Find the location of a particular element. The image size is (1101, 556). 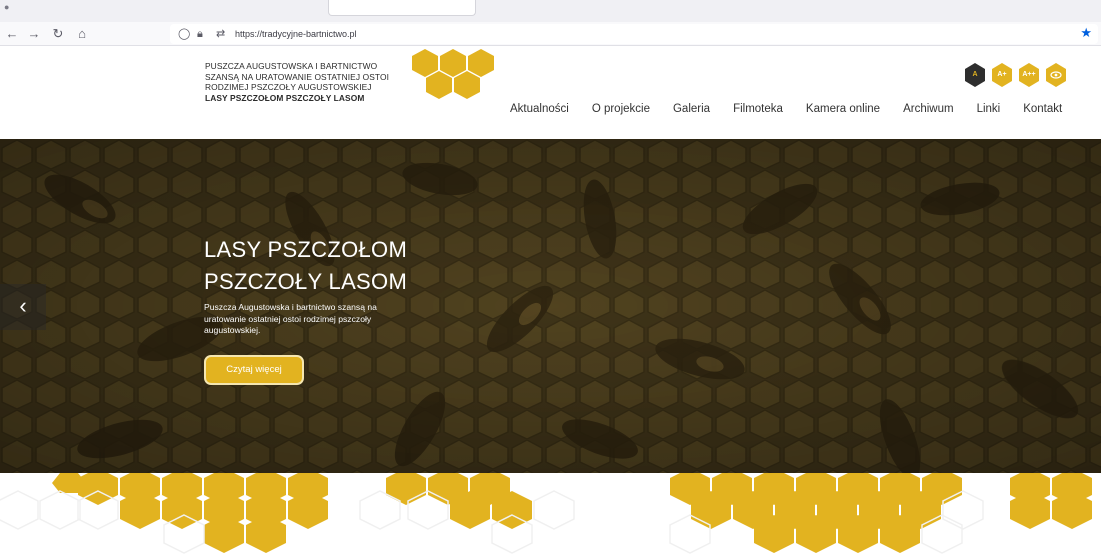

bookmark-star-icon: ★ is located at coordinates (1086, 33).